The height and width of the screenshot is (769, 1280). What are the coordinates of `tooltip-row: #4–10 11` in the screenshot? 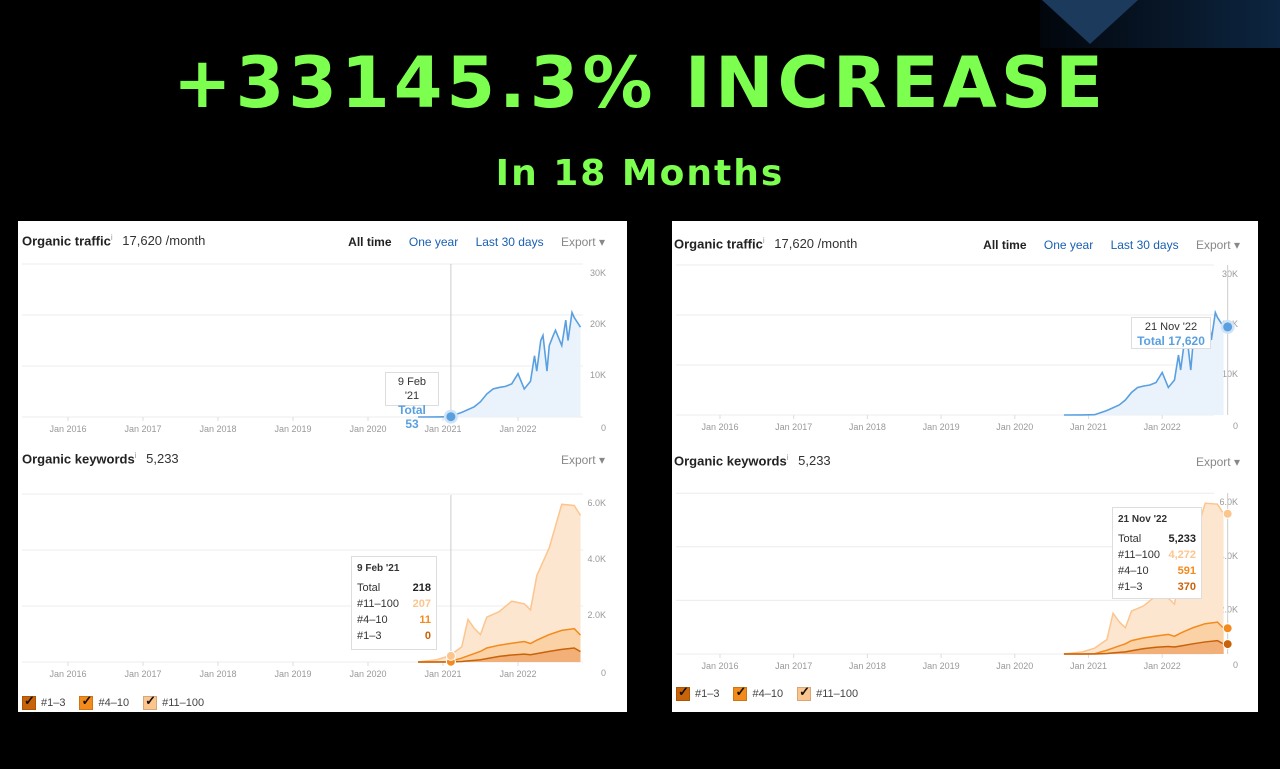 It's located at (394, 620).